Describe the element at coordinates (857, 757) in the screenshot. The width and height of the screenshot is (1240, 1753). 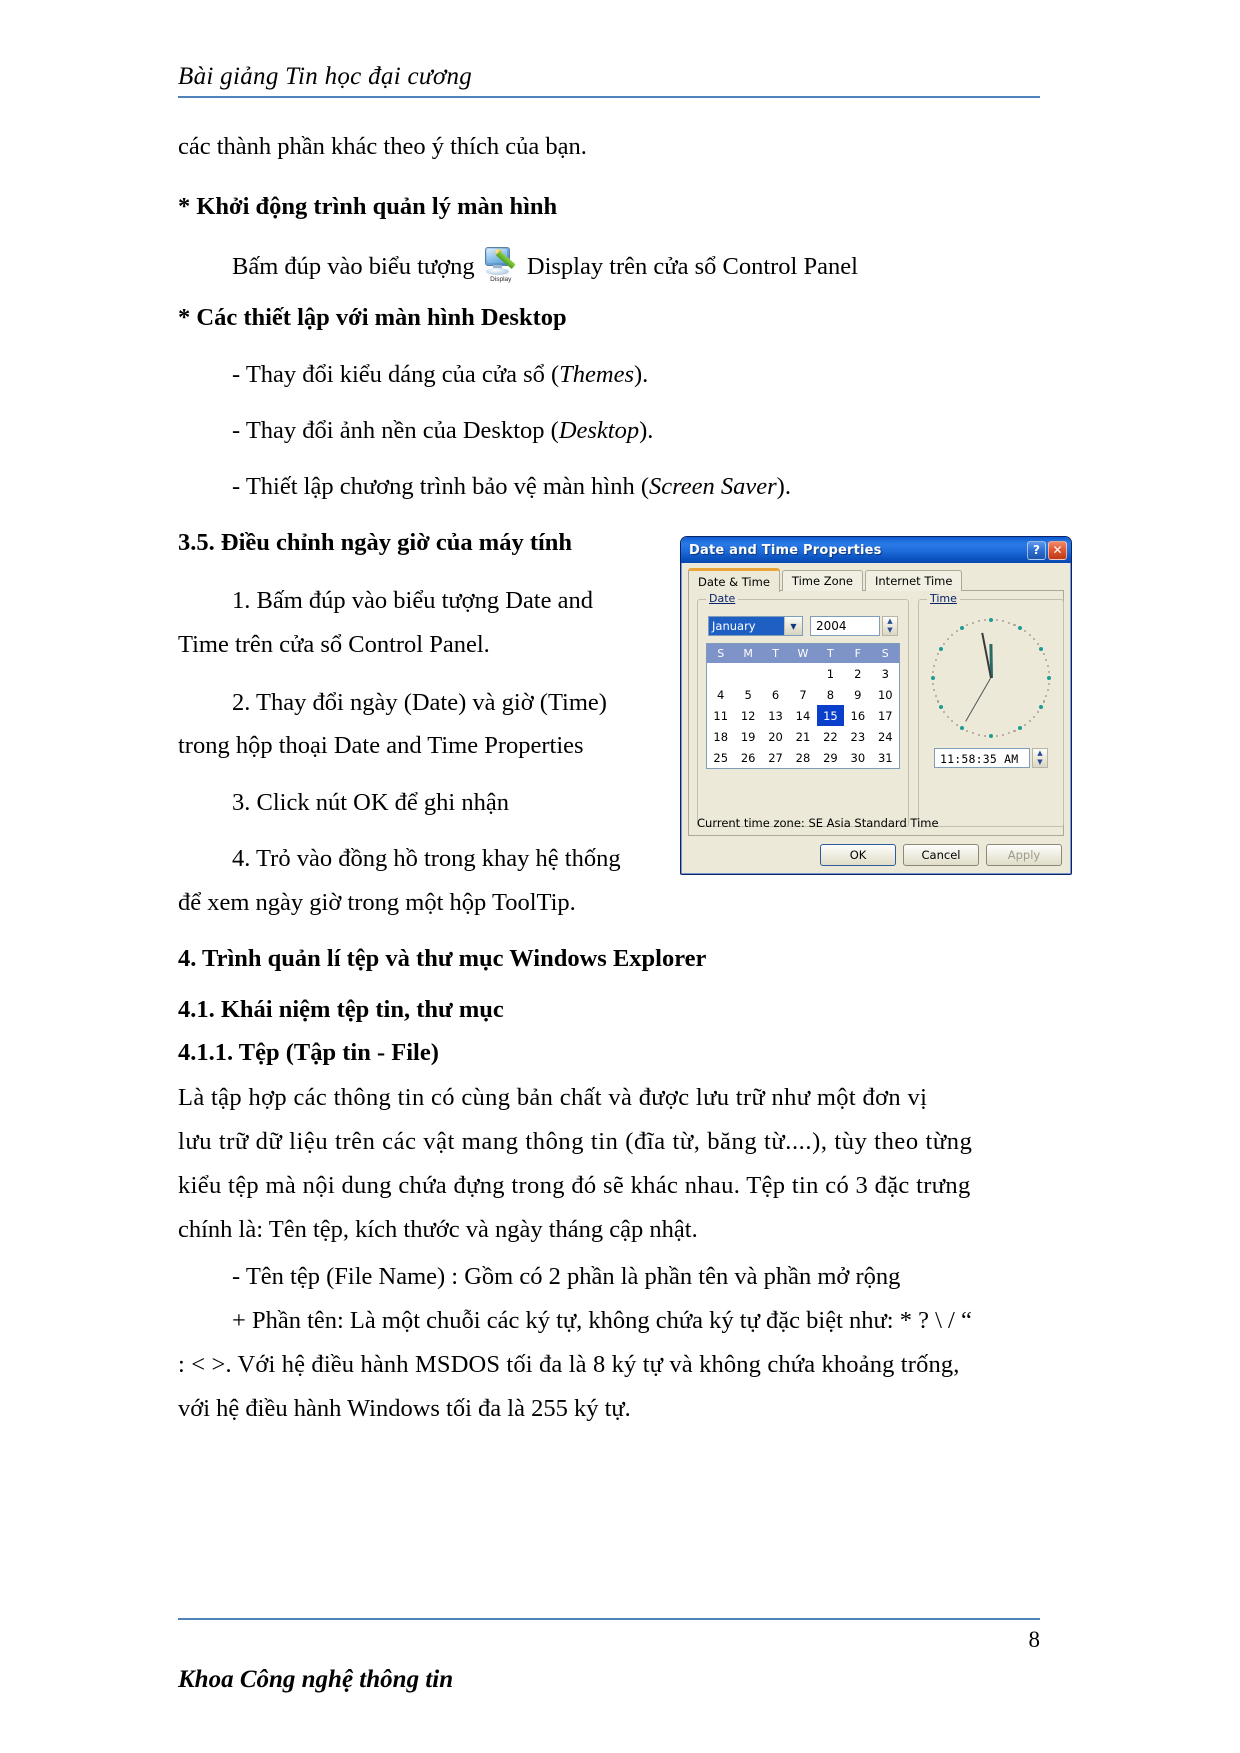
I see `calendar-day: 30` at that location.